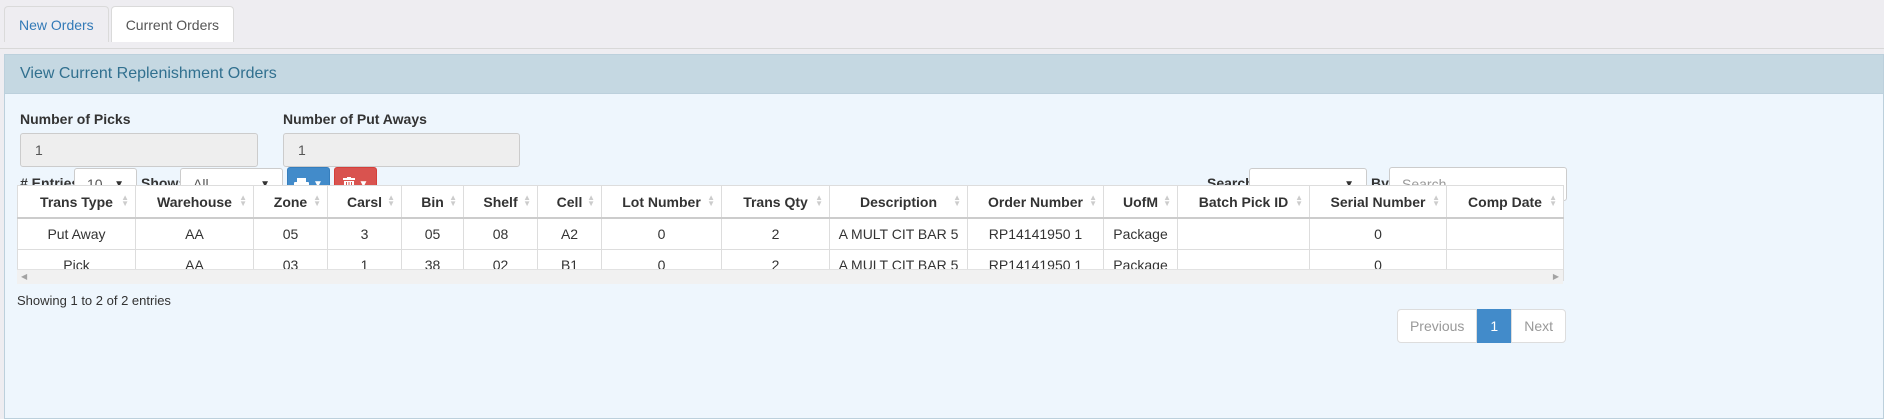  I want to click on table-cell: RP14141950 1, so click(1035, 233).